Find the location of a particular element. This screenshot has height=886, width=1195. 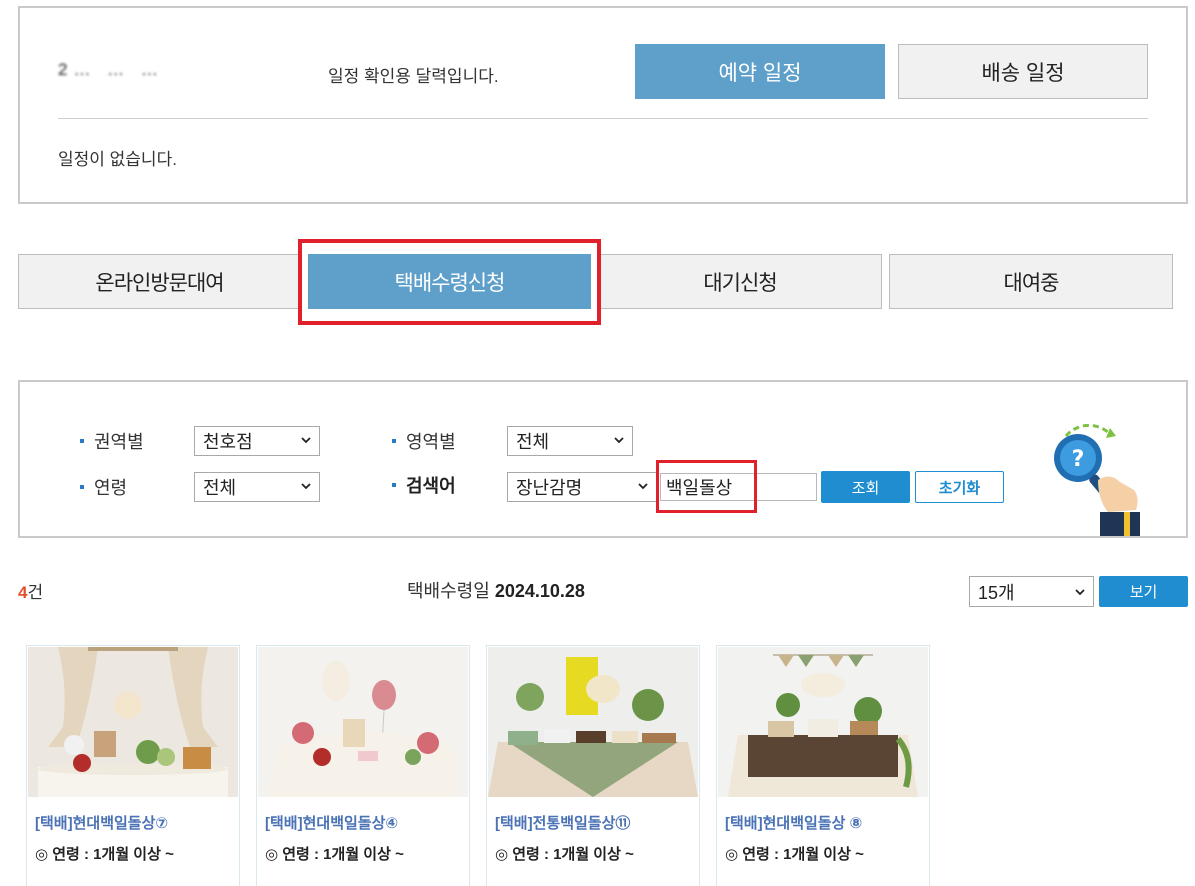

tab-delivery-pickup-request: 택배수령신청 is located at coordinates (449, 281).